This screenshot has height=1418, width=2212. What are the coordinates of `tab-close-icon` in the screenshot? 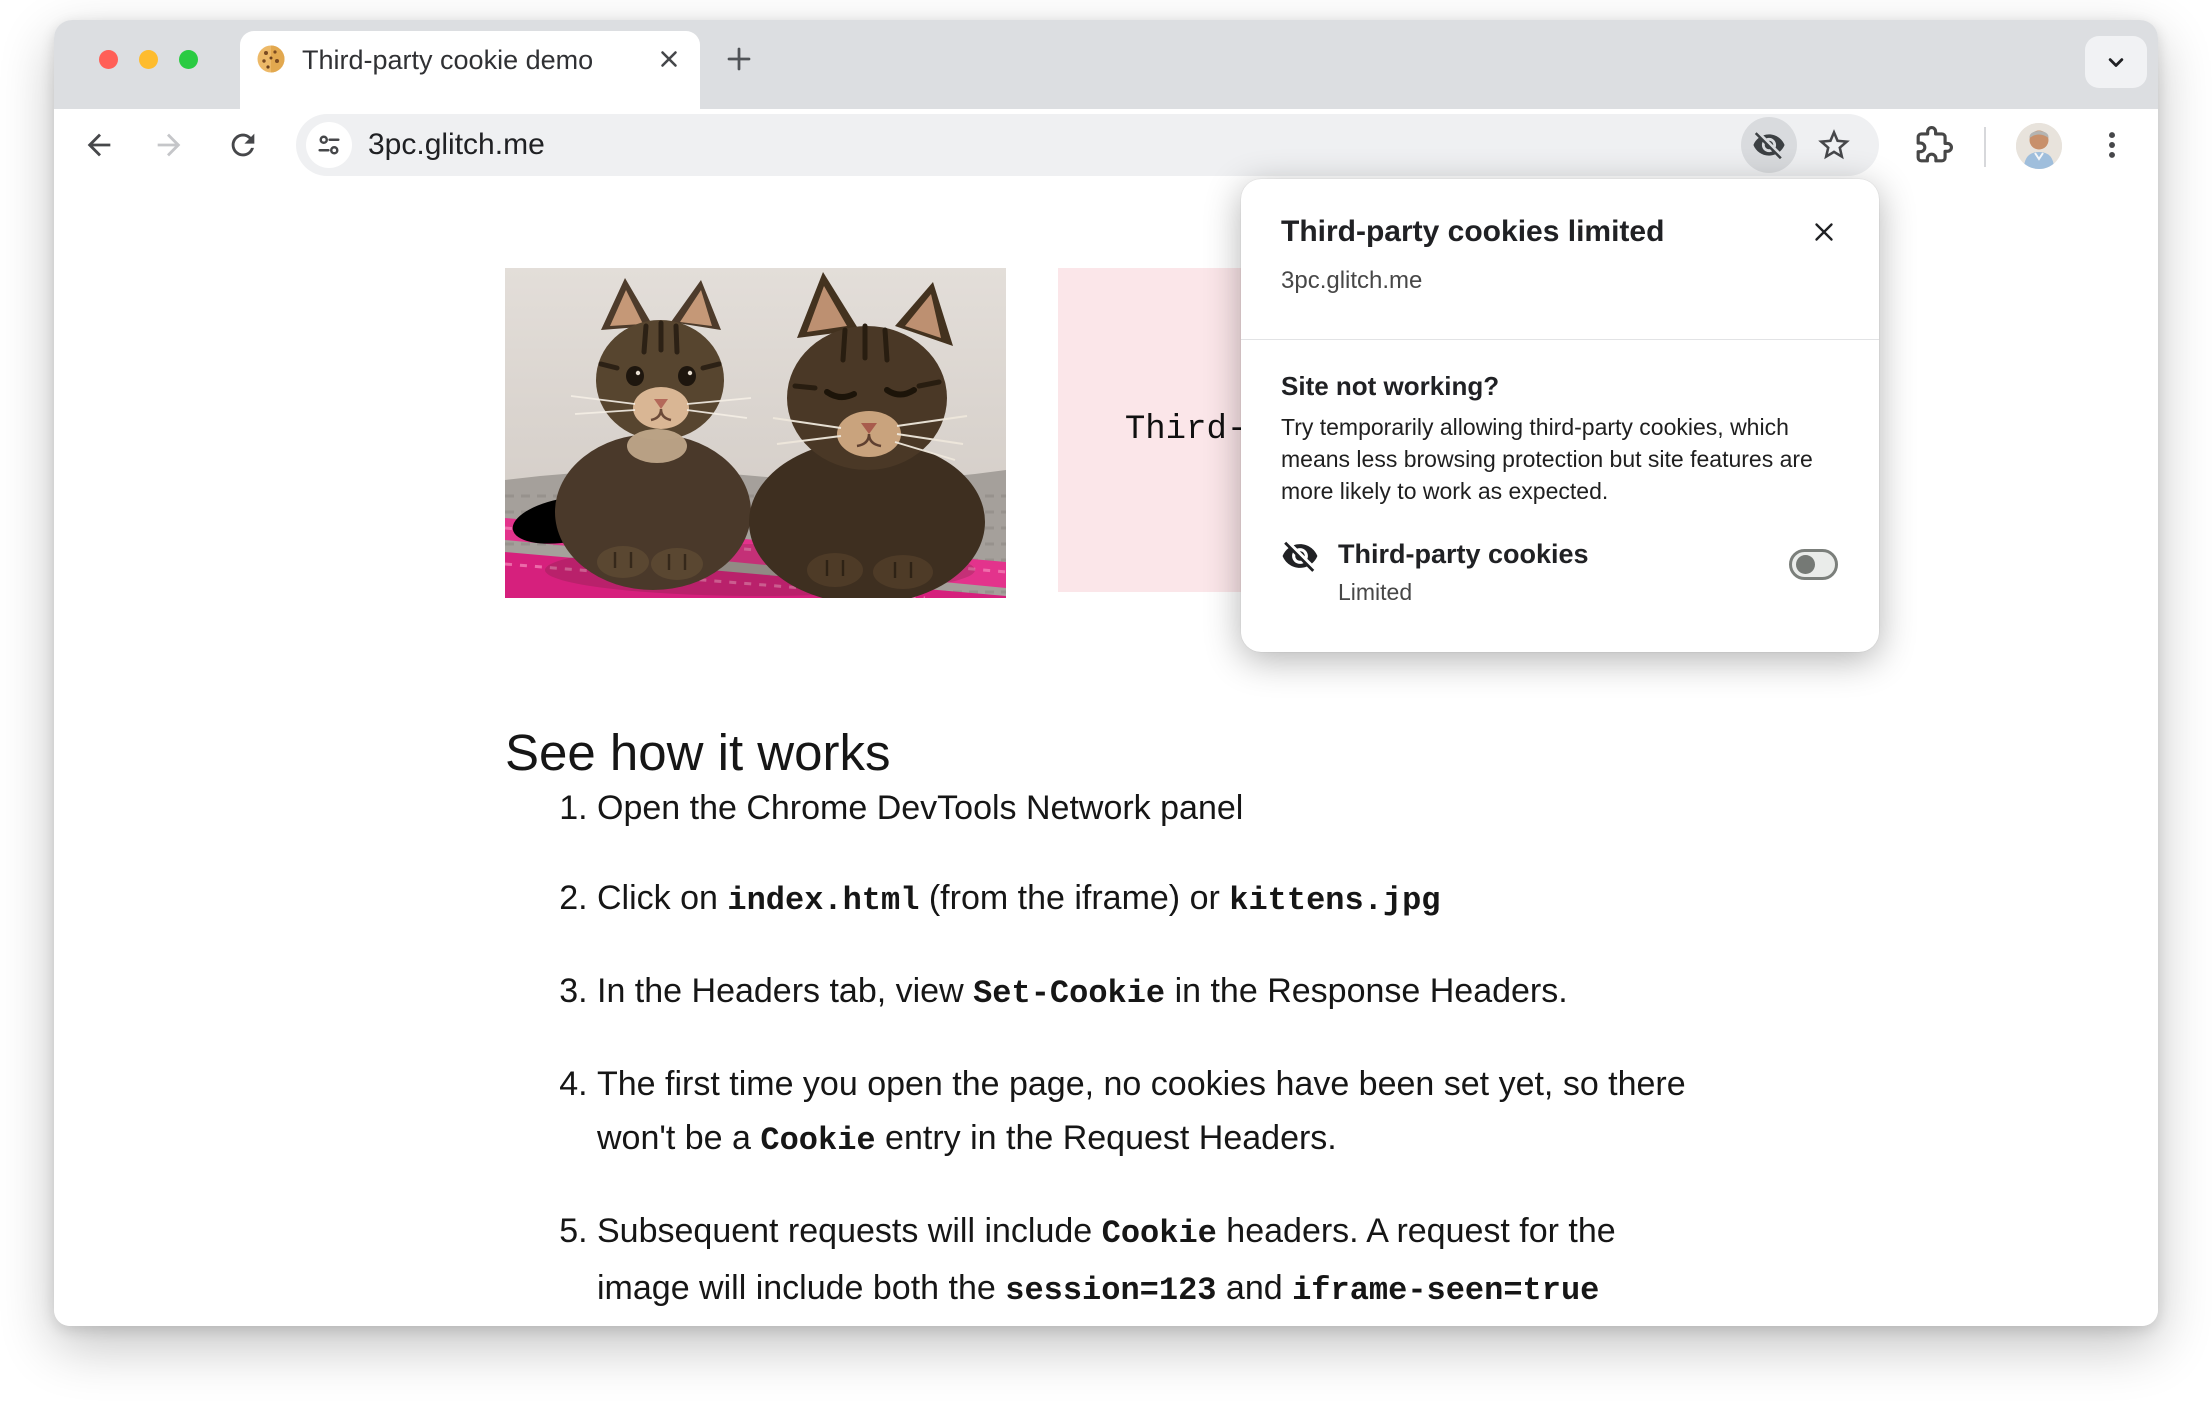 It's located at (669, 59).